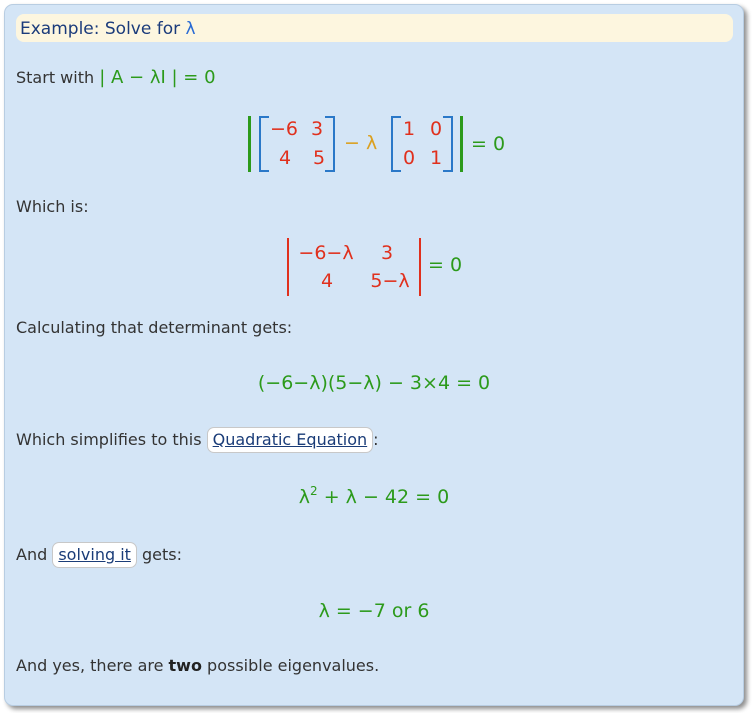  I want to click on solution: λ = −7 or 6, so click(374, 611).